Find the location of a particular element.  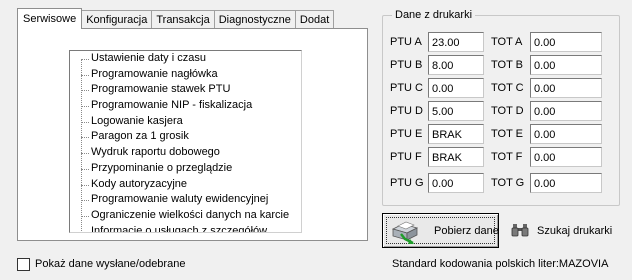

ptu-g-row: PTU G 0.00 TOT G 0.00 is located at coordinates (496, 183).